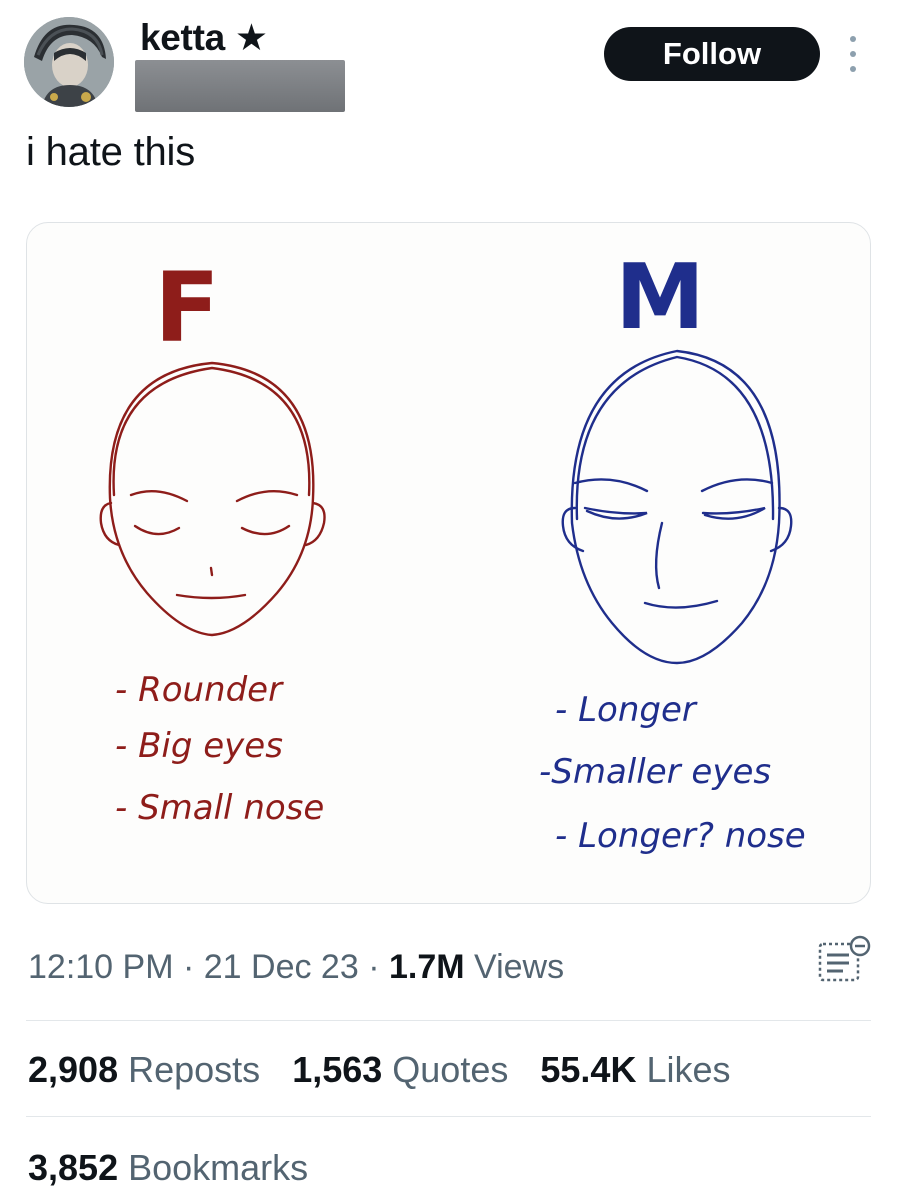 The width and height of the screenshot is (897, 1200). Describe the element at coordinates (844, 960) in the screenshot. I see `analytics-icon` at that location.